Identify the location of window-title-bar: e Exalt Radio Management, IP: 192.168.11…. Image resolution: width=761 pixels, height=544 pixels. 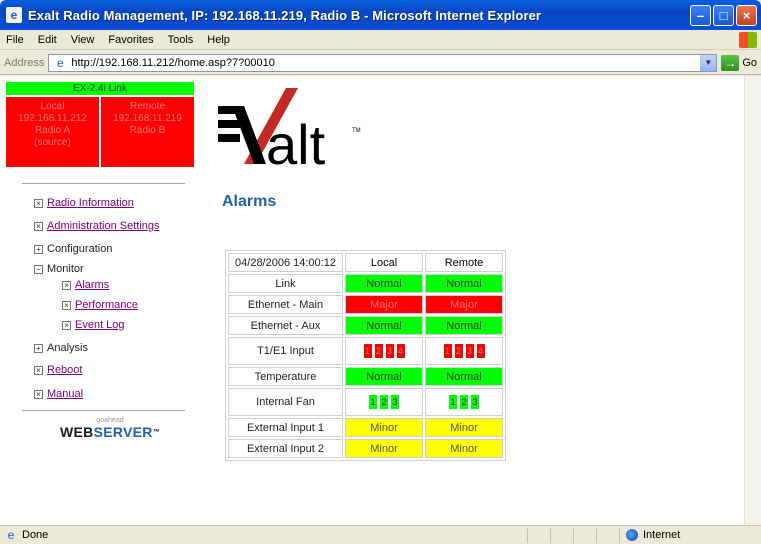
(380, 15).